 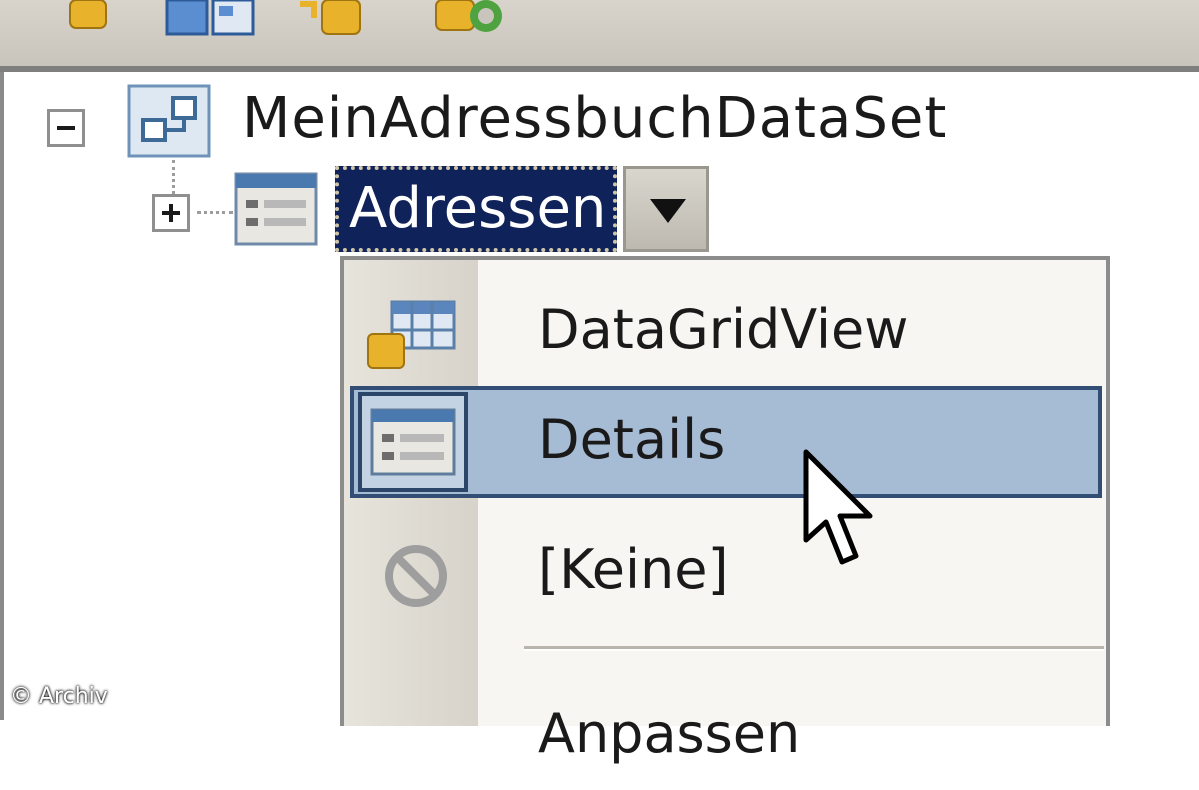 I want to click on menu-item-label: DataGridView, so click(x=723, y=329).